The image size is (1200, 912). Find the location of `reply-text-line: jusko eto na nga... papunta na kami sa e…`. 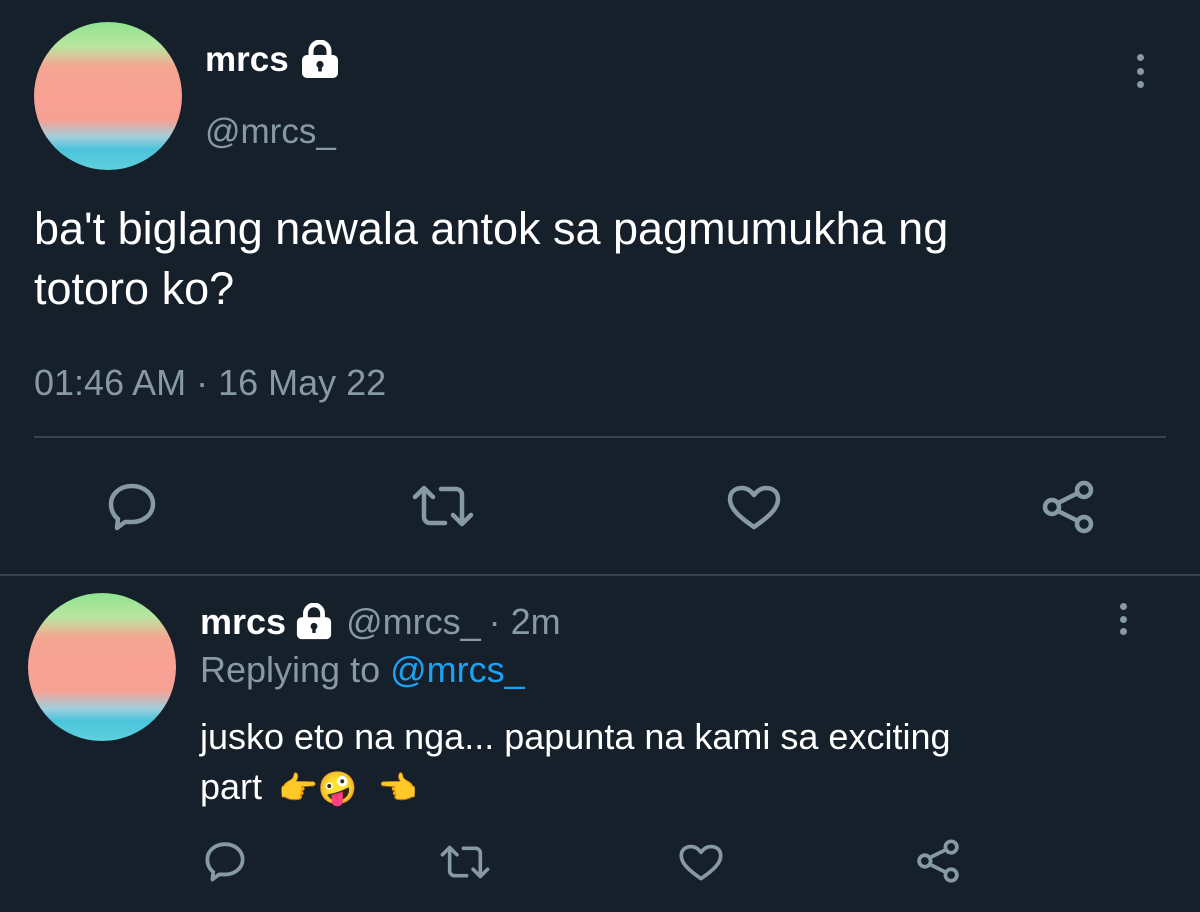

reply-text-line: jusko eto na nga... papunta na kami sa e… is located at coordinates (575, 736).